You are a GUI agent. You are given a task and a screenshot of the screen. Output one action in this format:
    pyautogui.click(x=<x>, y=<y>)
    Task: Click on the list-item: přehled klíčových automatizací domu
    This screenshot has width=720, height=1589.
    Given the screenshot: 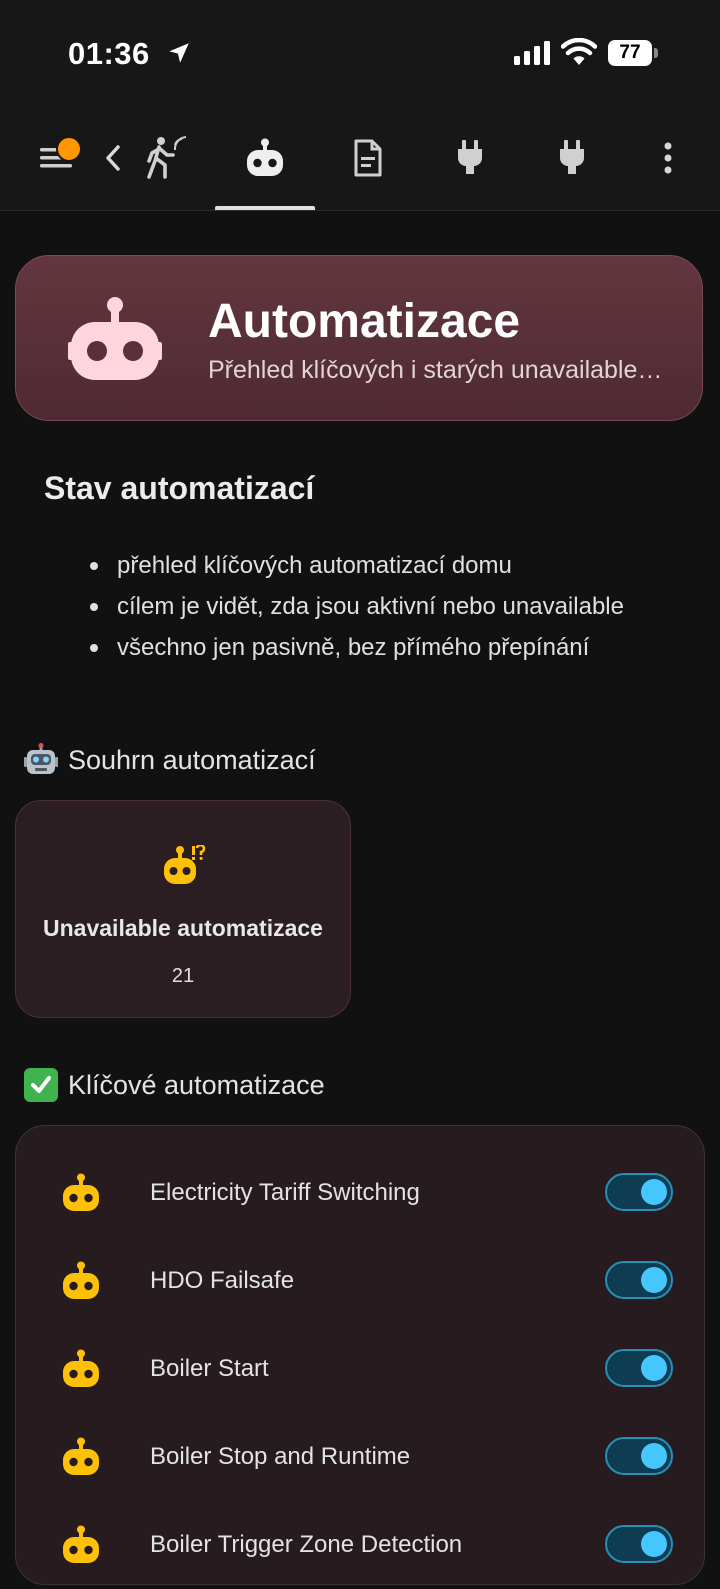 What is the action you would take?
    pyautogui.click(x=356, y=565)
    